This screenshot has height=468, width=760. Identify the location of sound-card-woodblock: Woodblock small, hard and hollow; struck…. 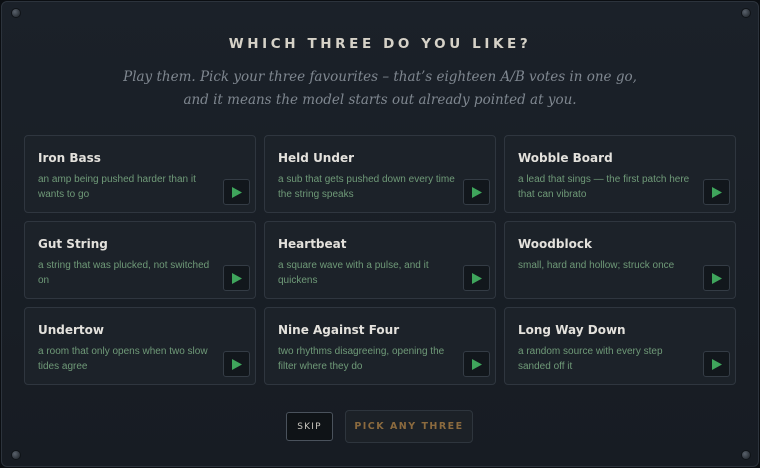
(620, 260).